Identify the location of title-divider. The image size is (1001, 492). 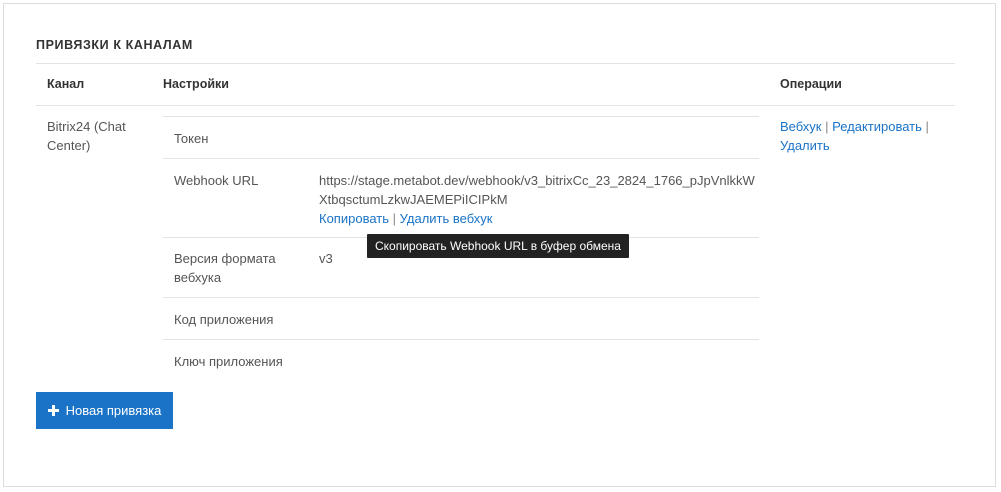
(495, 63).